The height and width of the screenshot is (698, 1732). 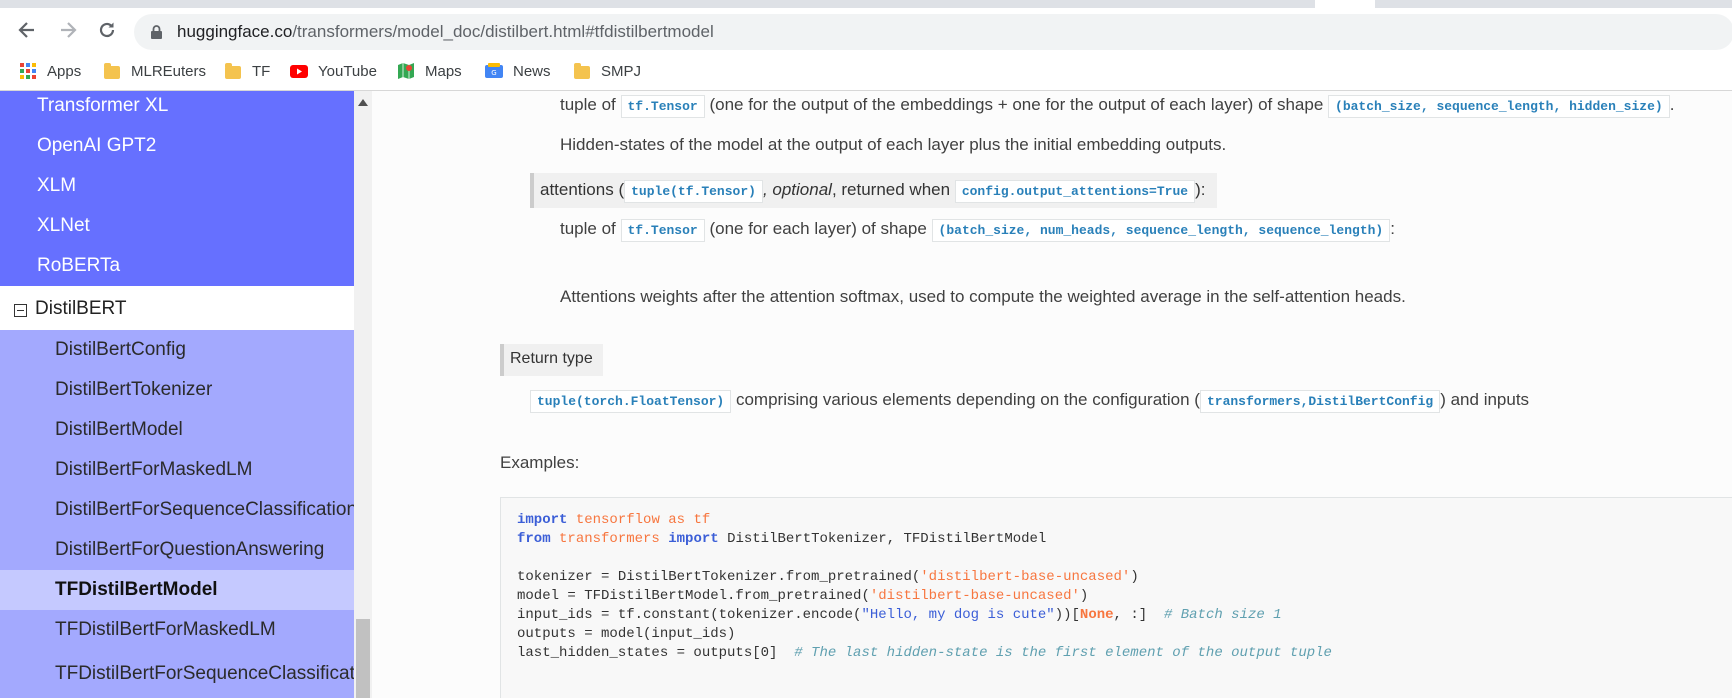 What do you see at coordinates (693, 191) in the screenshot?
I see `code-tuple-tf-tensor: tuple(tf.Tensor)` at bounding box center [693, 191].